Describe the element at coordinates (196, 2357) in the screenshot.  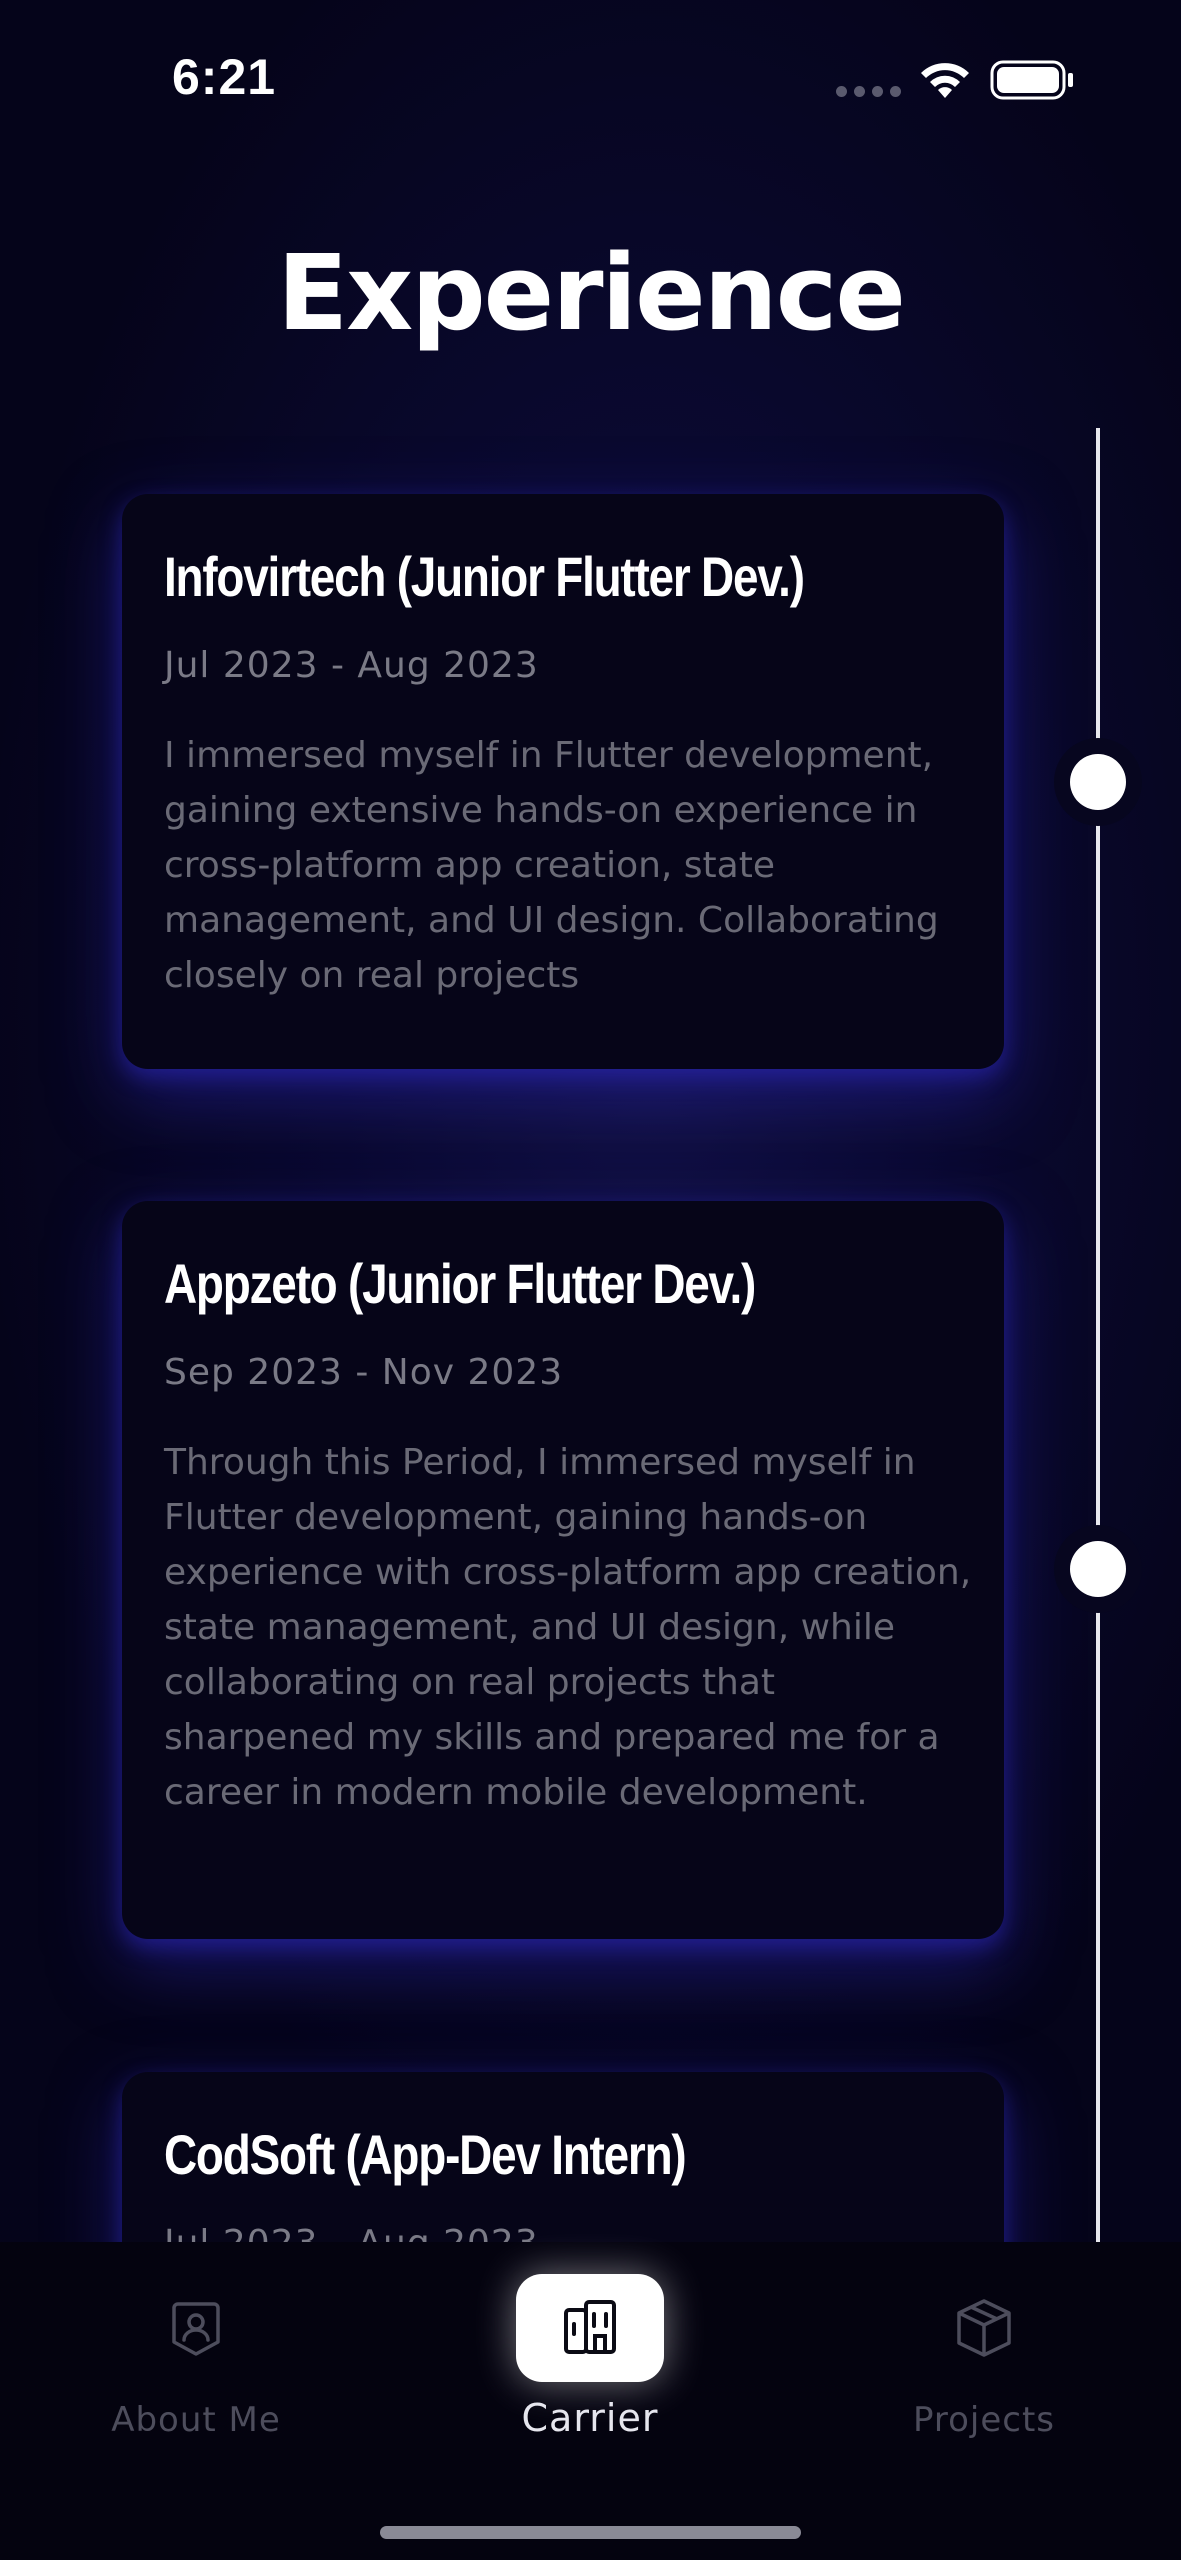
I see `nav-item-about-me: About Me` at that location.